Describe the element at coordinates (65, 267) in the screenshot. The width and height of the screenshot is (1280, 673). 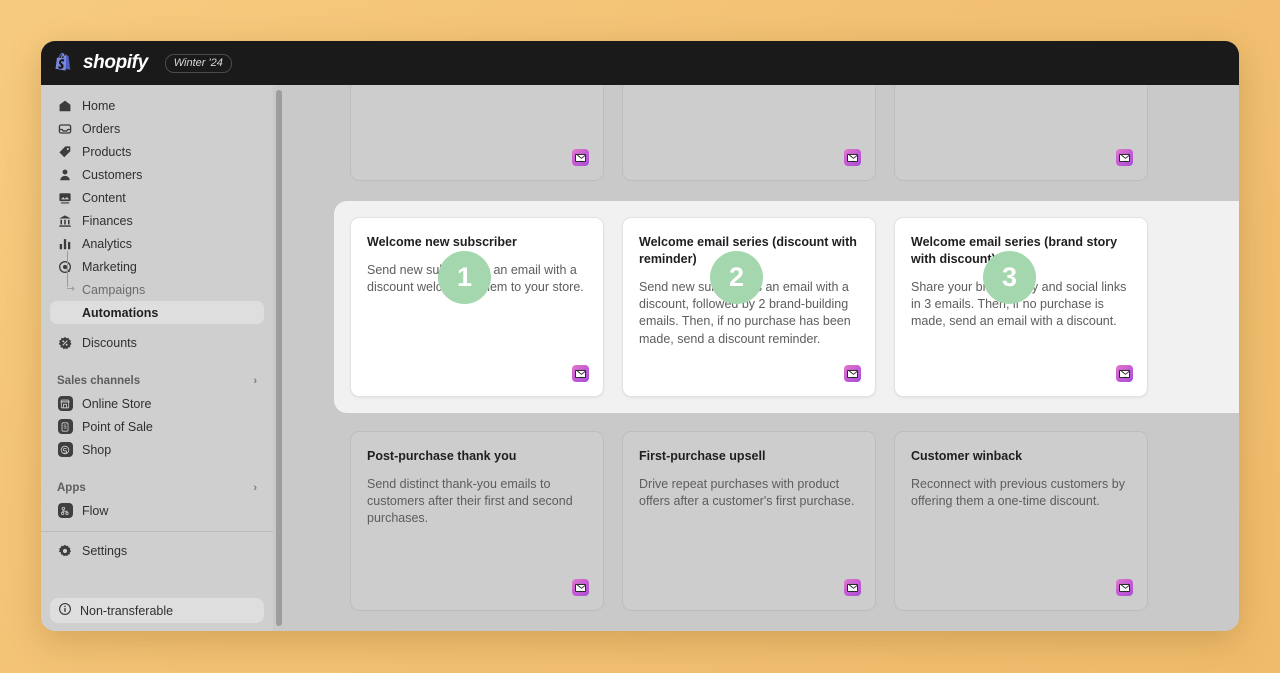
I see `target-icon` at that location.